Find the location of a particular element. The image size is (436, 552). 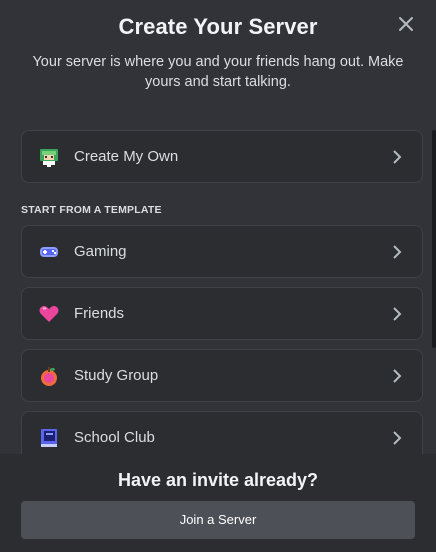

heart-icon is located at coordinates (49, 314).